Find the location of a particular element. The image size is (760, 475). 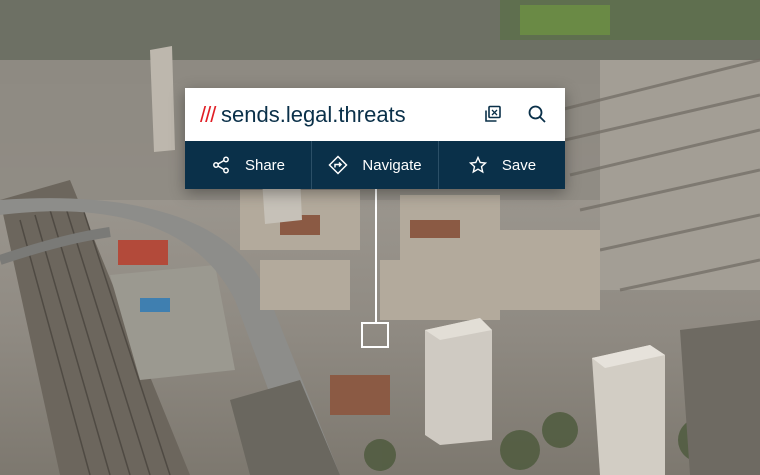

navigate-label: Navigate is located at coordinates (392, 165).